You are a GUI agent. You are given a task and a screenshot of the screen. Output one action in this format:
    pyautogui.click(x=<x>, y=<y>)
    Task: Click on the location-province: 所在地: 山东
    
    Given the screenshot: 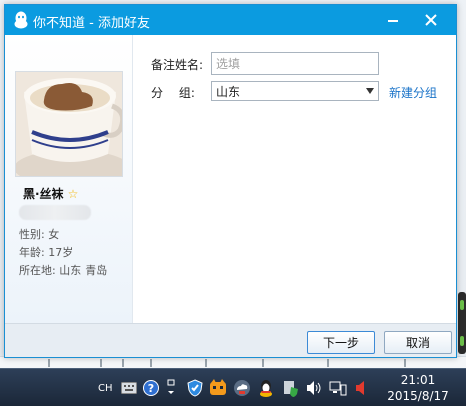 What is the action you would take?
    pyautogui.click(x=50, y=270)
    